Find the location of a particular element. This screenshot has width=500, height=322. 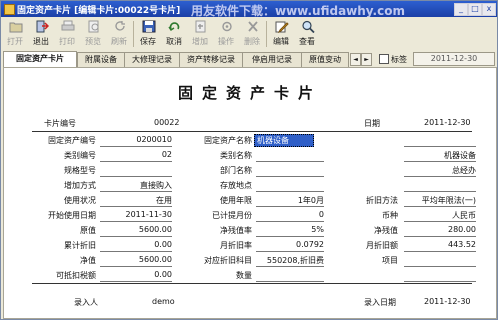

exit-button: 退出 is located at coordinates (41, 34).